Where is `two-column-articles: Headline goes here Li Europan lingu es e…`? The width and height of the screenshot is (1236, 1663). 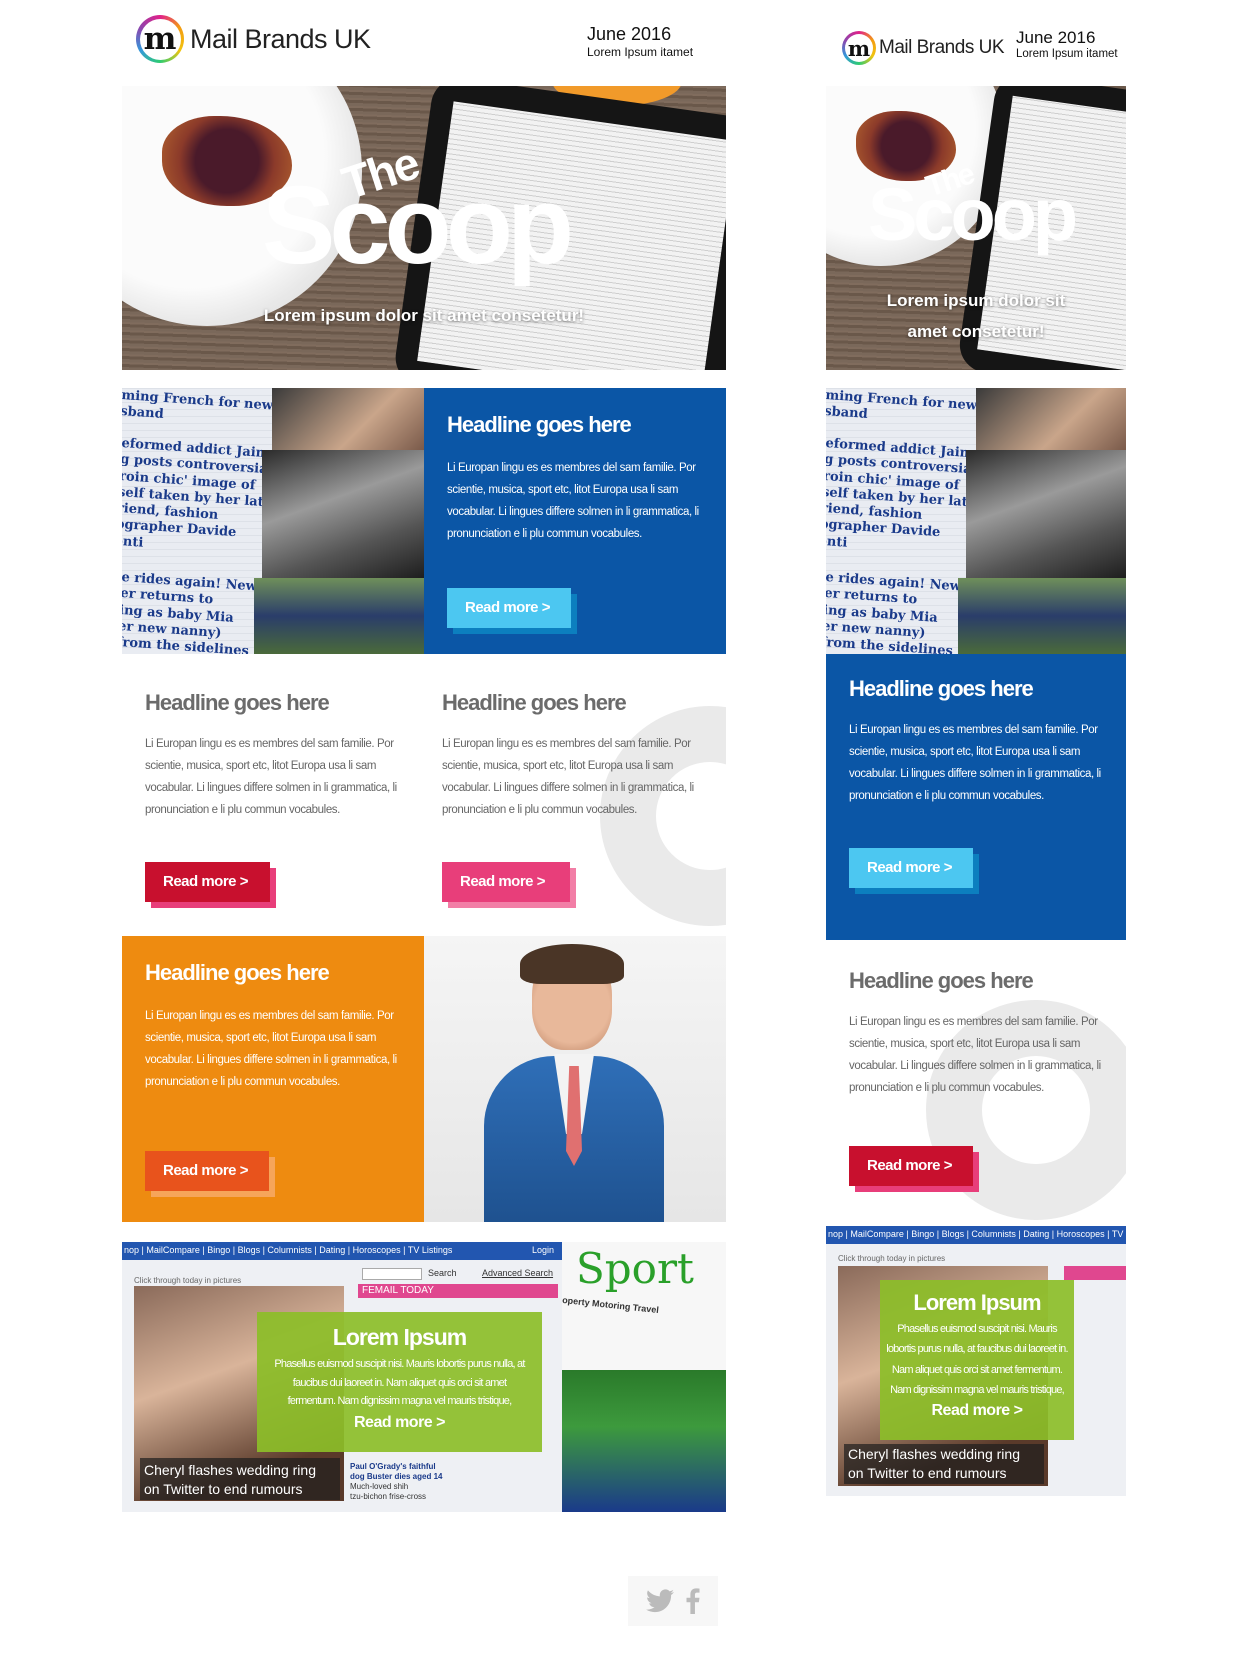 two-column-articles: Headline goes here Li Europan lingu es e… is located at coordinates (424, 795).